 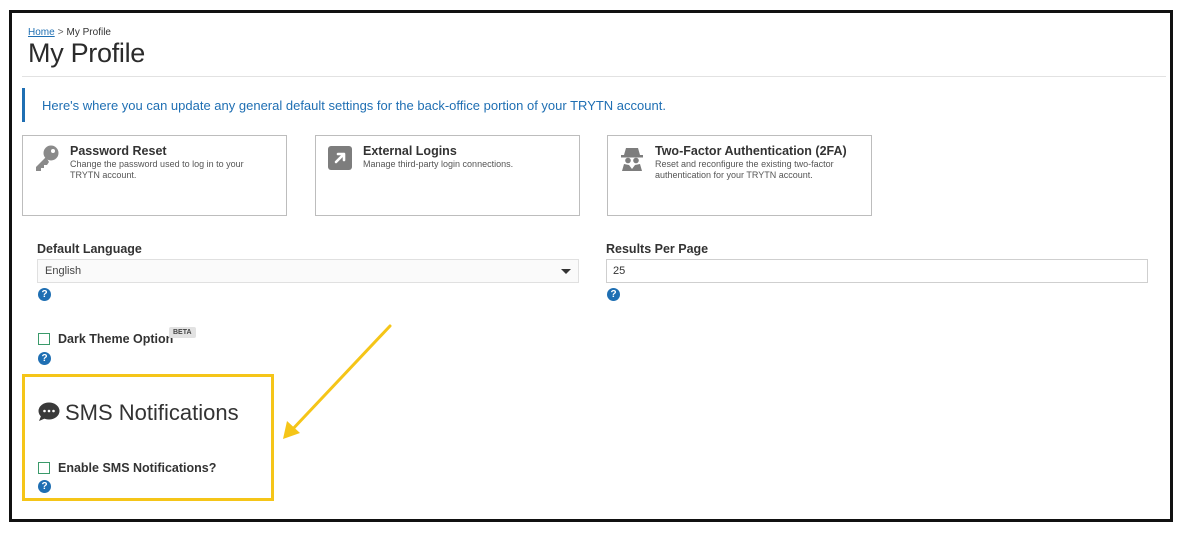 What do you see at coordinates (44, 468) in the screenshot?
I see `enable-sms-checkbox` at bounding box center [44, 468].